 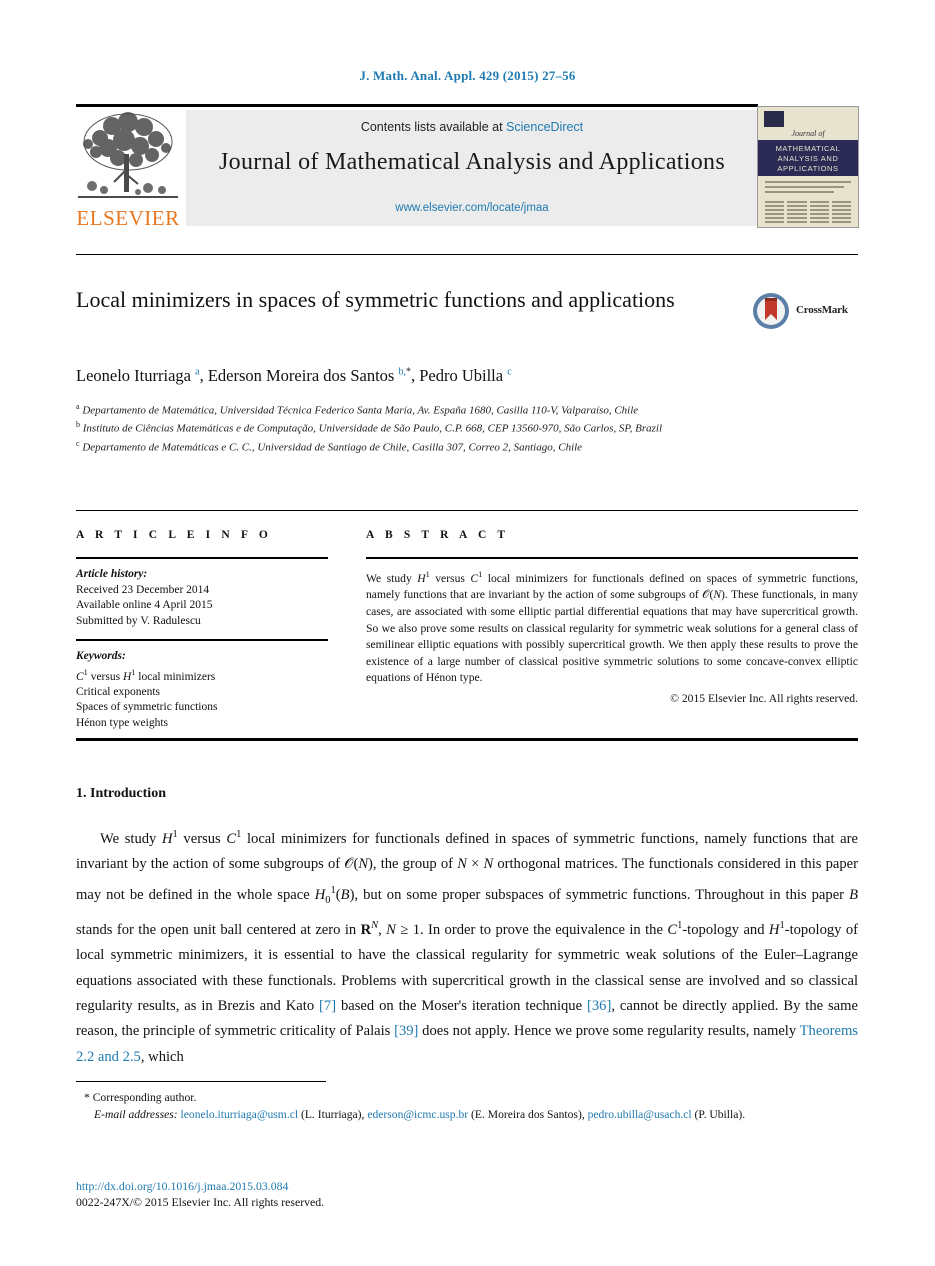 I want to click on history-item: Available online 4 April 2015, so click(x=144, y=605).